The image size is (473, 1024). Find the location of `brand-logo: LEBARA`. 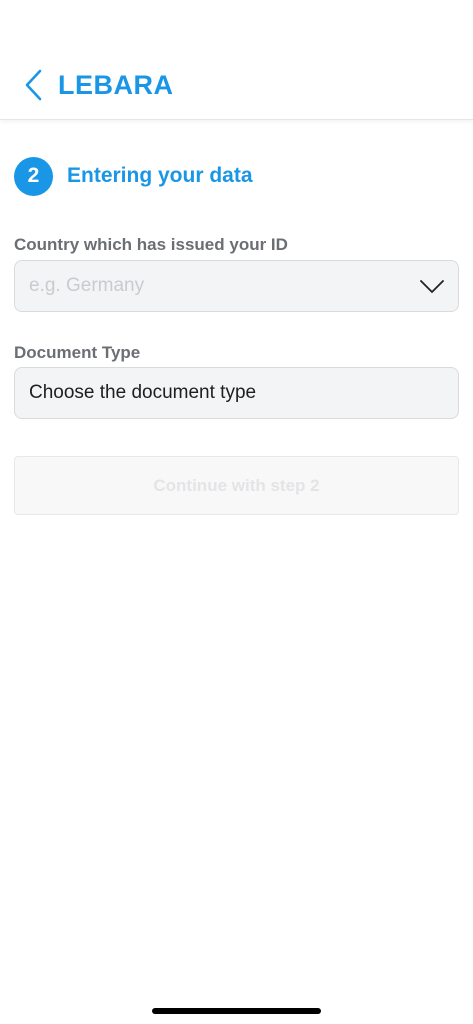

brand-logo: LEBARA is located at coordinates (116, 85).